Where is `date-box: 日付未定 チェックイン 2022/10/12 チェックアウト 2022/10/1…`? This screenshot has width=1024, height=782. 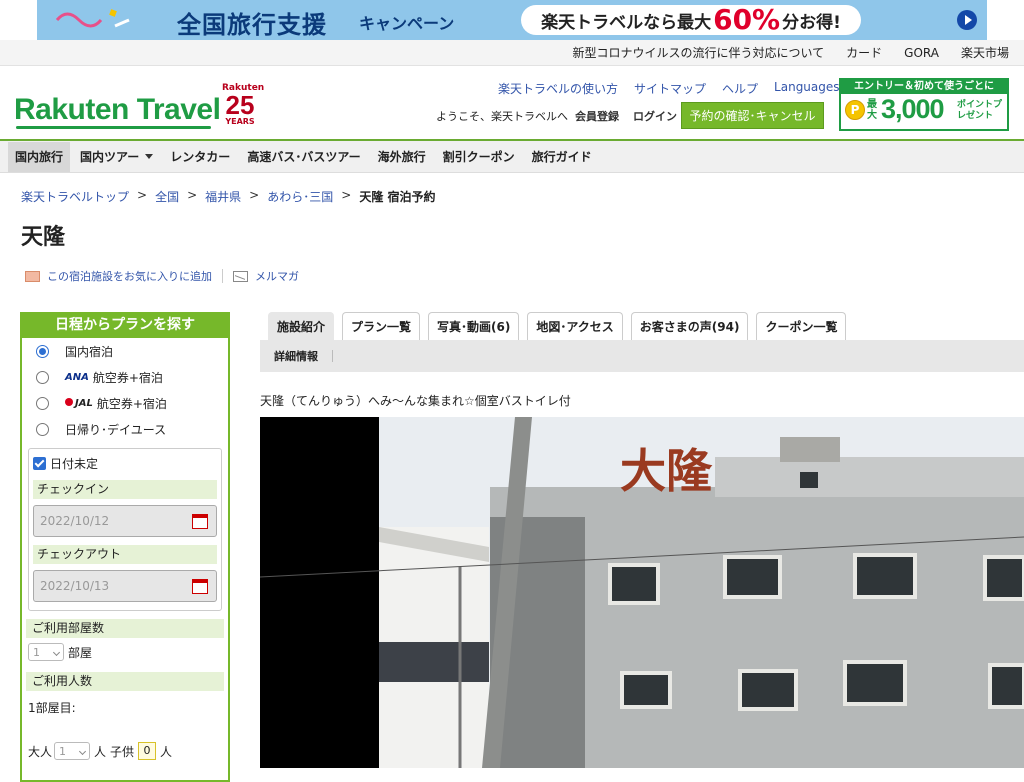
date-box: 日付未定 チェックイン 2022/10/12 チェックアウト 2022/10/1… is located at coordinates (125, 529).